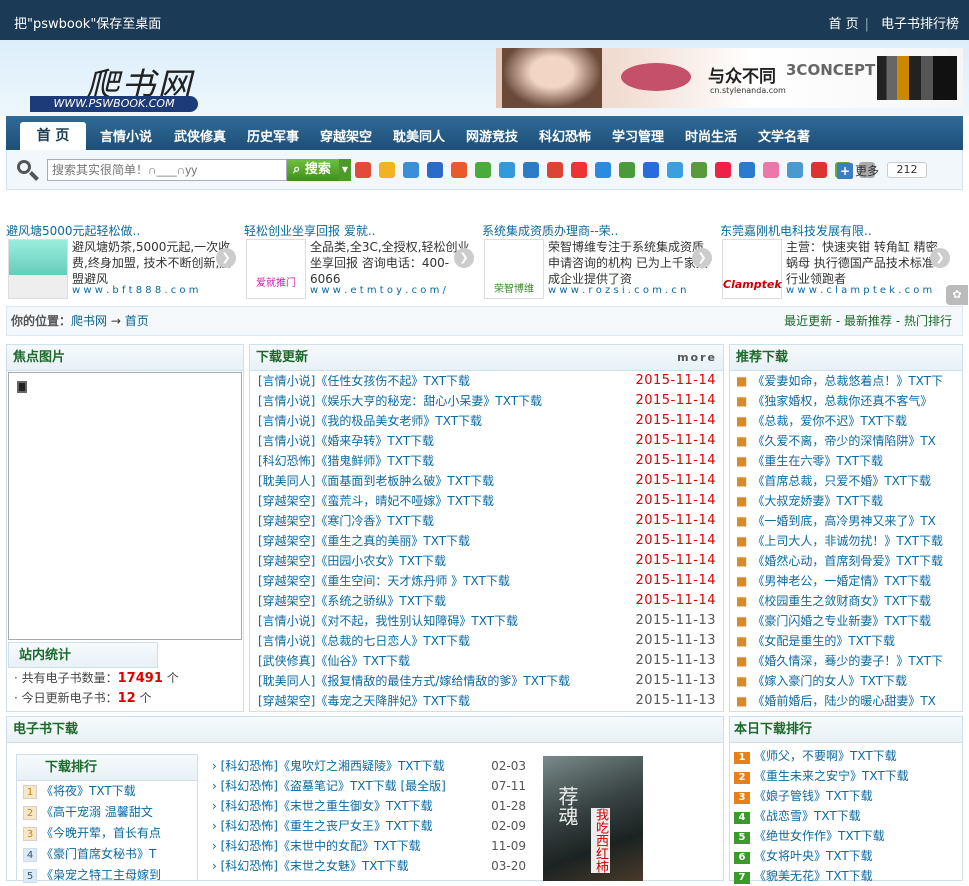  What do you see at coordinates (346, 441) in the screenshot?
I see `download-item-title: [言情小说]《婚来孕转》TXT下载` at bounding box center [346, 441].